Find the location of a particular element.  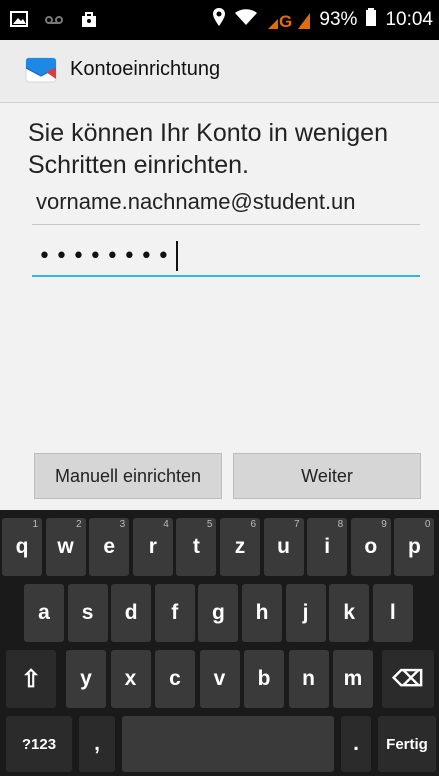

key-label: u is located at coordinates (283, 546).